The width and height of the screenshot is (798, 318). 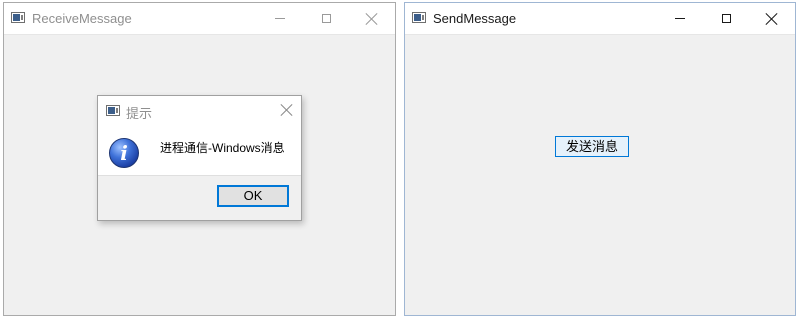 I want to click on send-message-button: 发送消息, so click(x=592, y=146).